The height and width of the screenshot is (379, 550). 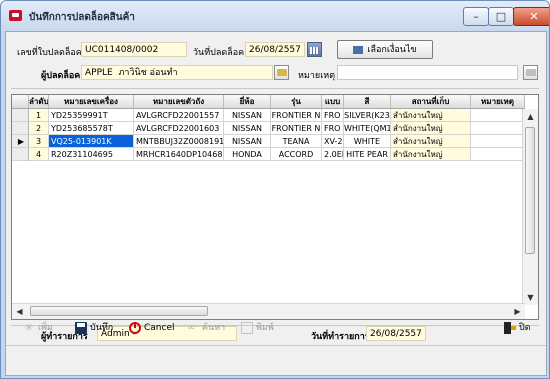 I want to click on op-date-label: วันที่ทำรายการ, so click(x=340, y=337).